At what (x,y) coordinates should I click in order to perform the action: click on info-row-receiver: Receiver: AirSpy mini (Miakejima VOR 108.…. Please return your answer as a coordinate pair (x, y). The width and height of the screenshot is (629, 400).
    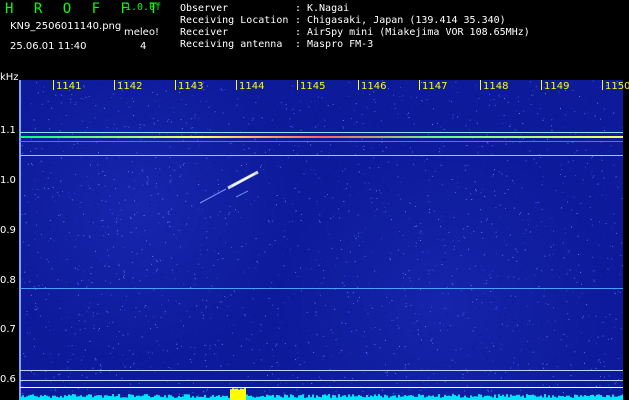
    Looking at the image, I should click on (355, 33).